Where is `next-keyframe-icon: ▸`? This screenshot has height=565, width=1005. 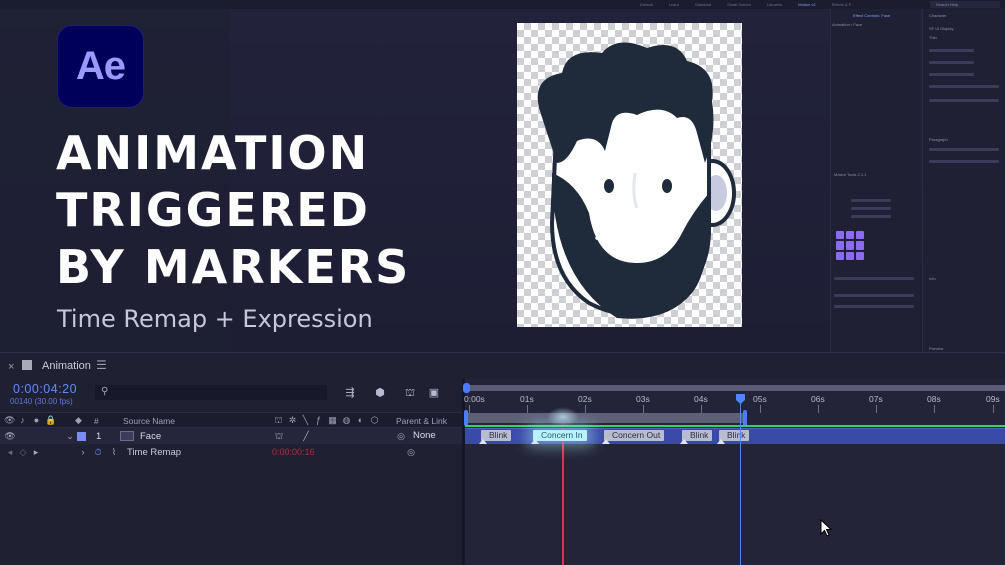 next-keyframe-icon: ▸ is located at coordinates (36, 452).